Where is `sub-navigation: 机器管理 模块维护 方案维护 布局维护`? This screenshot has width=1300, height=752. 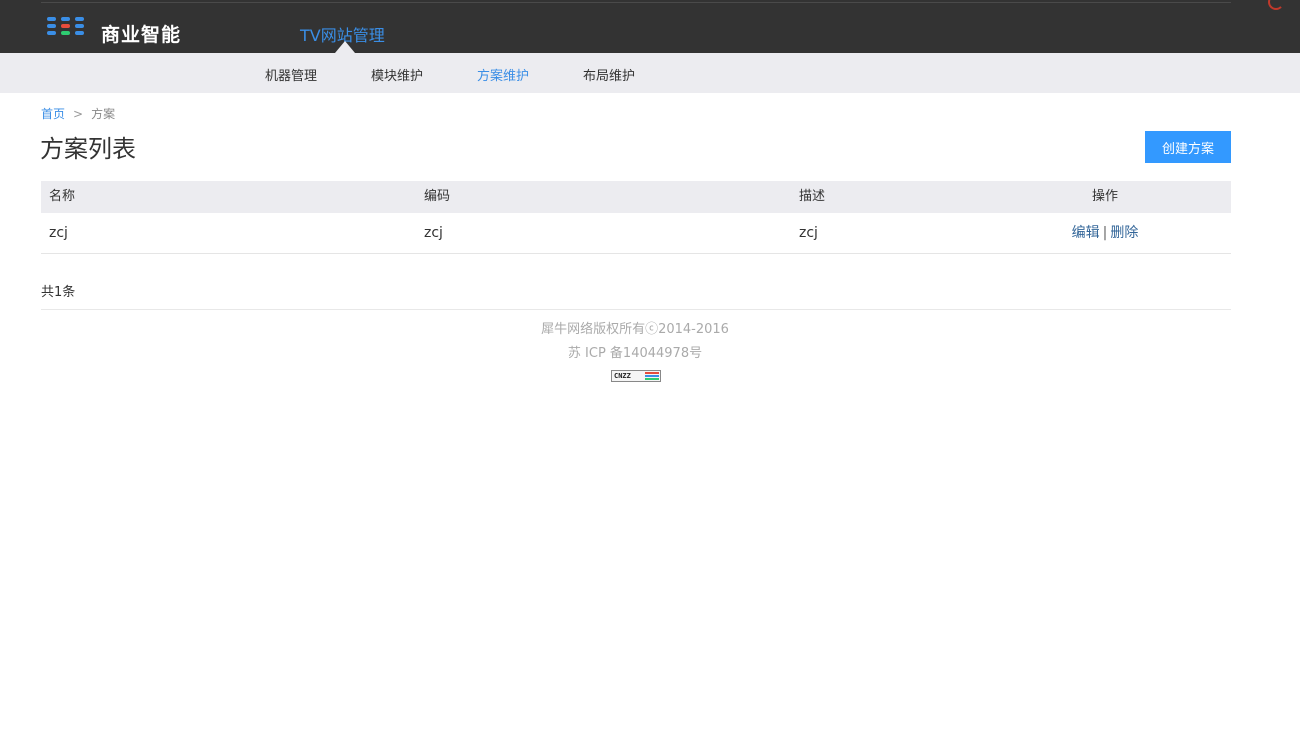
sub-navigation: 机器管理 模块维护 方案维护 布局维护 is located at coordinates (650, 73).